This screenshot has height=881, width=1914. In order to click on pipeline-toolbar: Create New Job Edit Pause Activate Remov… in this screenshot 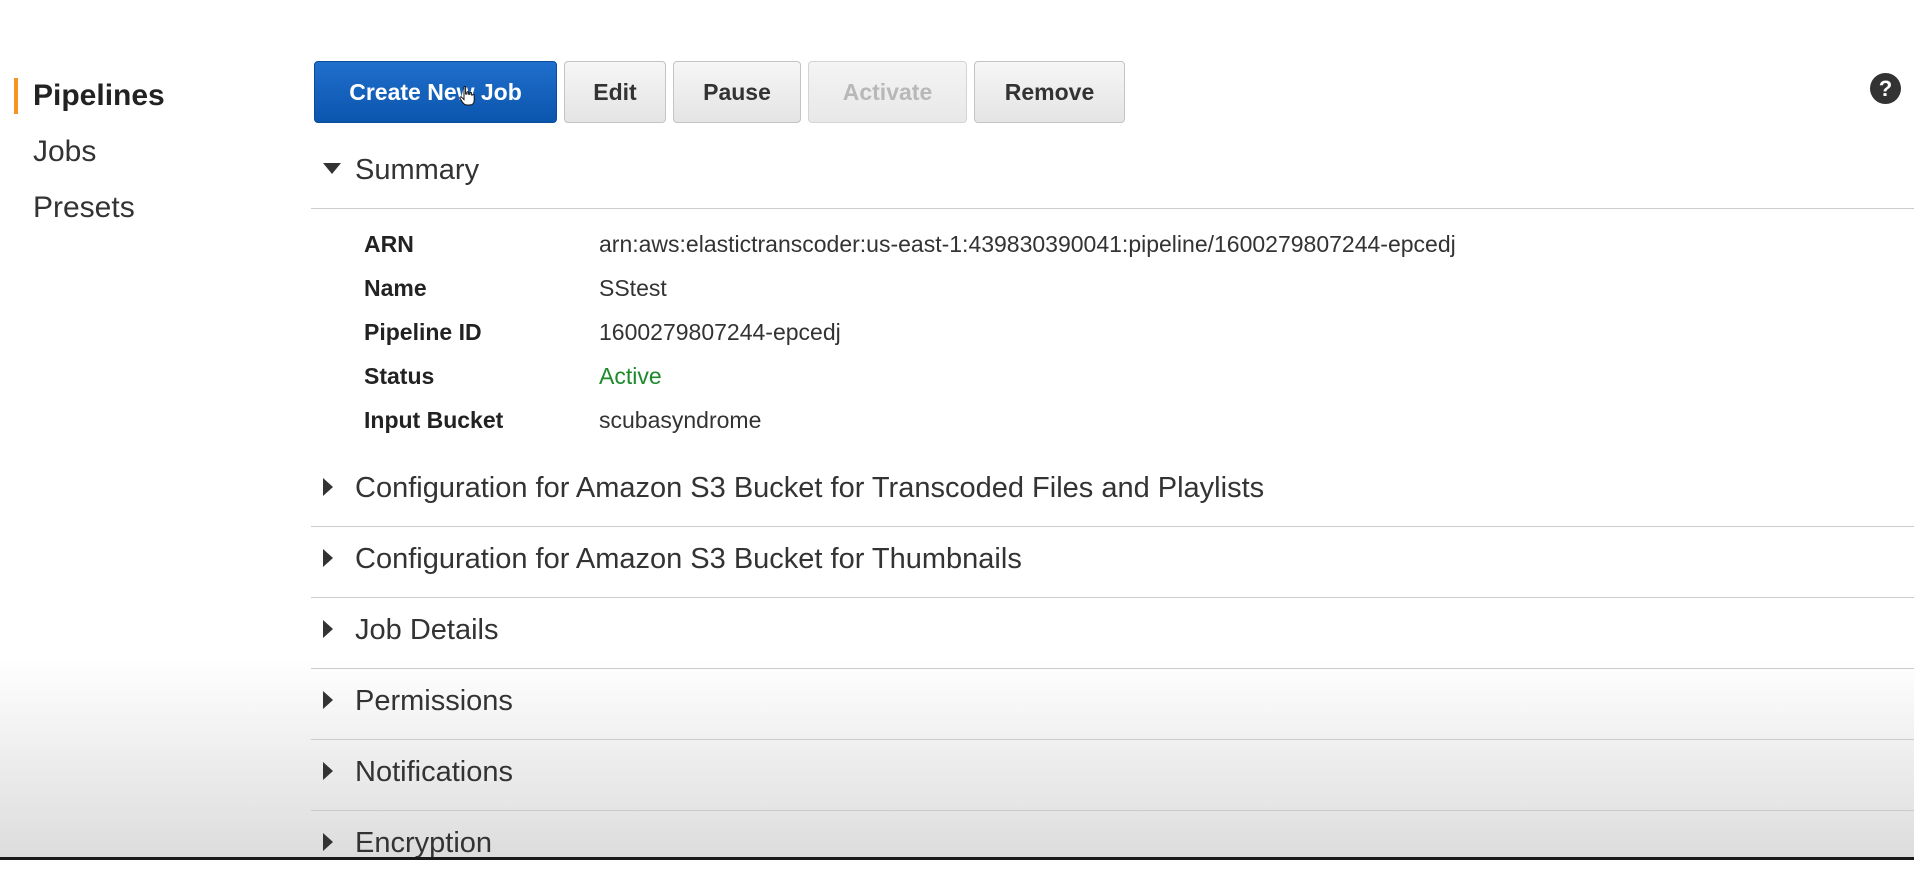, I will do `click(719, 92)`.